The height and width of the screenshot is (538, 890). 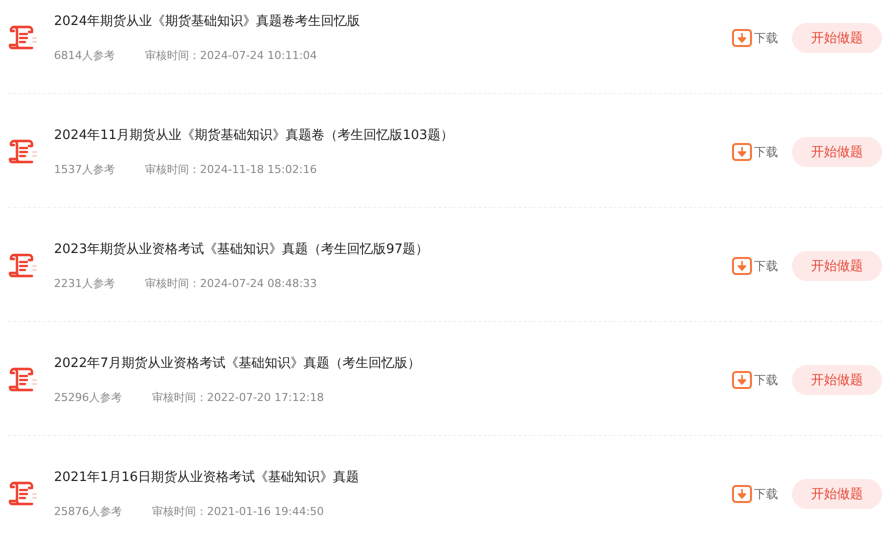 What do you see at coordinates (84, 284) in the screenshot?
I see `participant-count: 2231人参考` at bounding box center [84, 284].